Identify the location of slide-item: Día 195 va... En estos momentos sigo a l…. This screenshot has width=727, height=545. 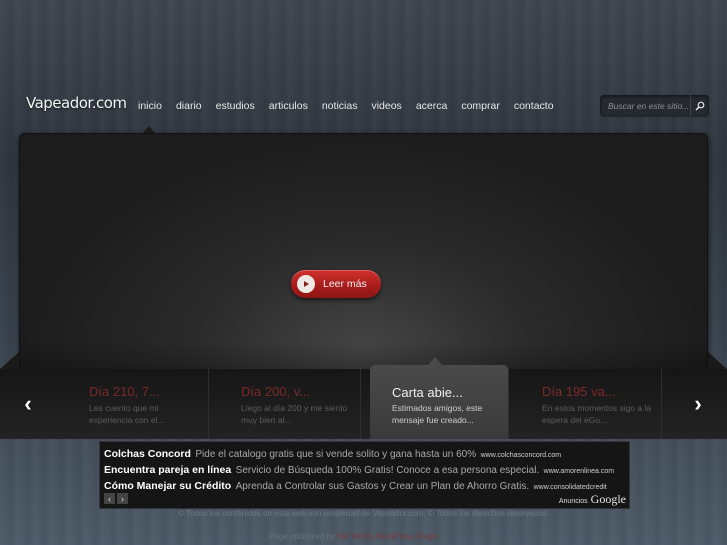
(586, 404).